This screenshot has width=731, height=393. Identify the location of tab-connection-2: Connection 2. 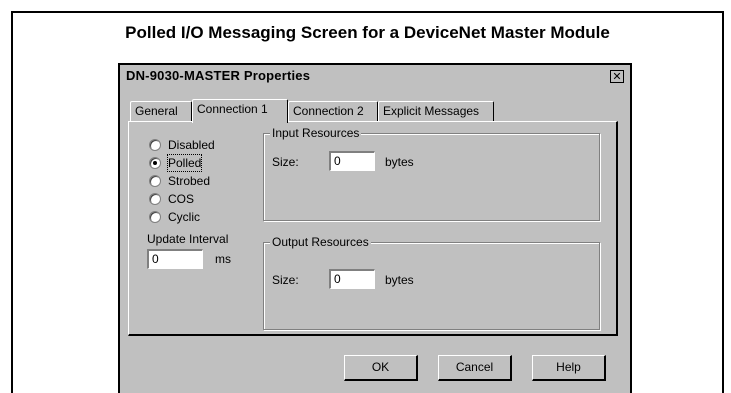
(333, 111).